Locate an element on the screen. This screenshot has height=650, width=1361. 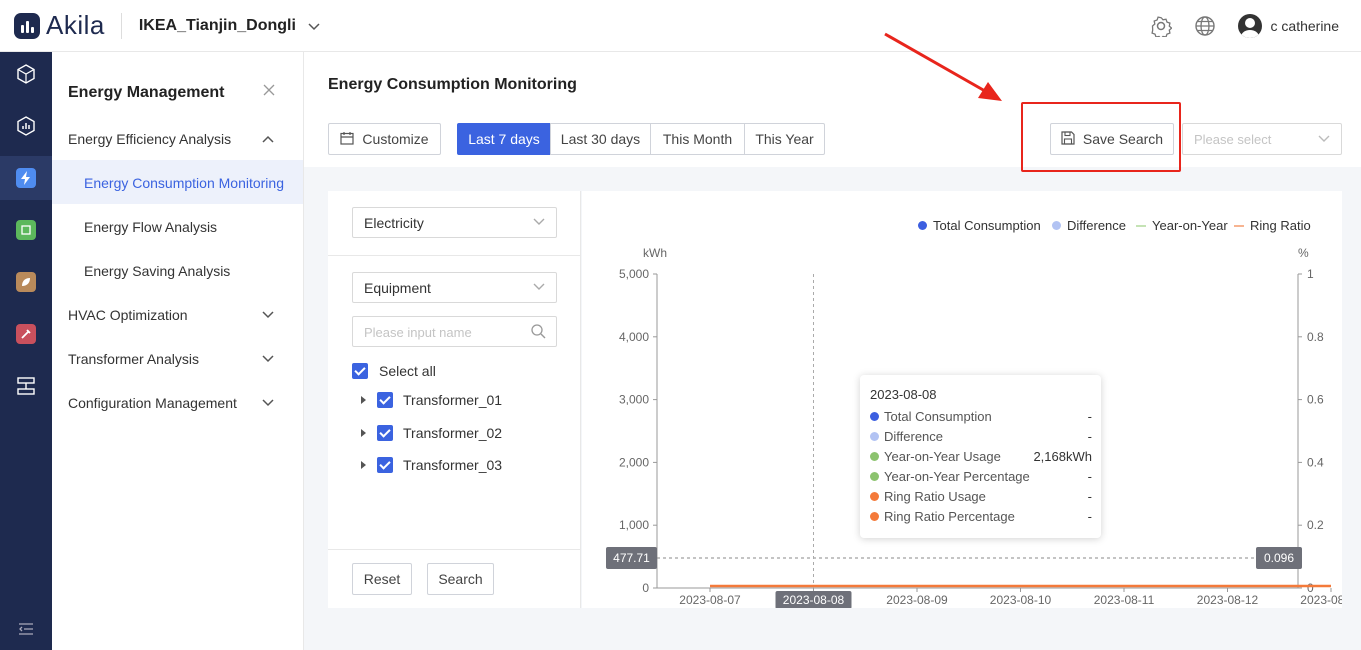
saved-search-select: Please select is located at coordinates (1262, 139).